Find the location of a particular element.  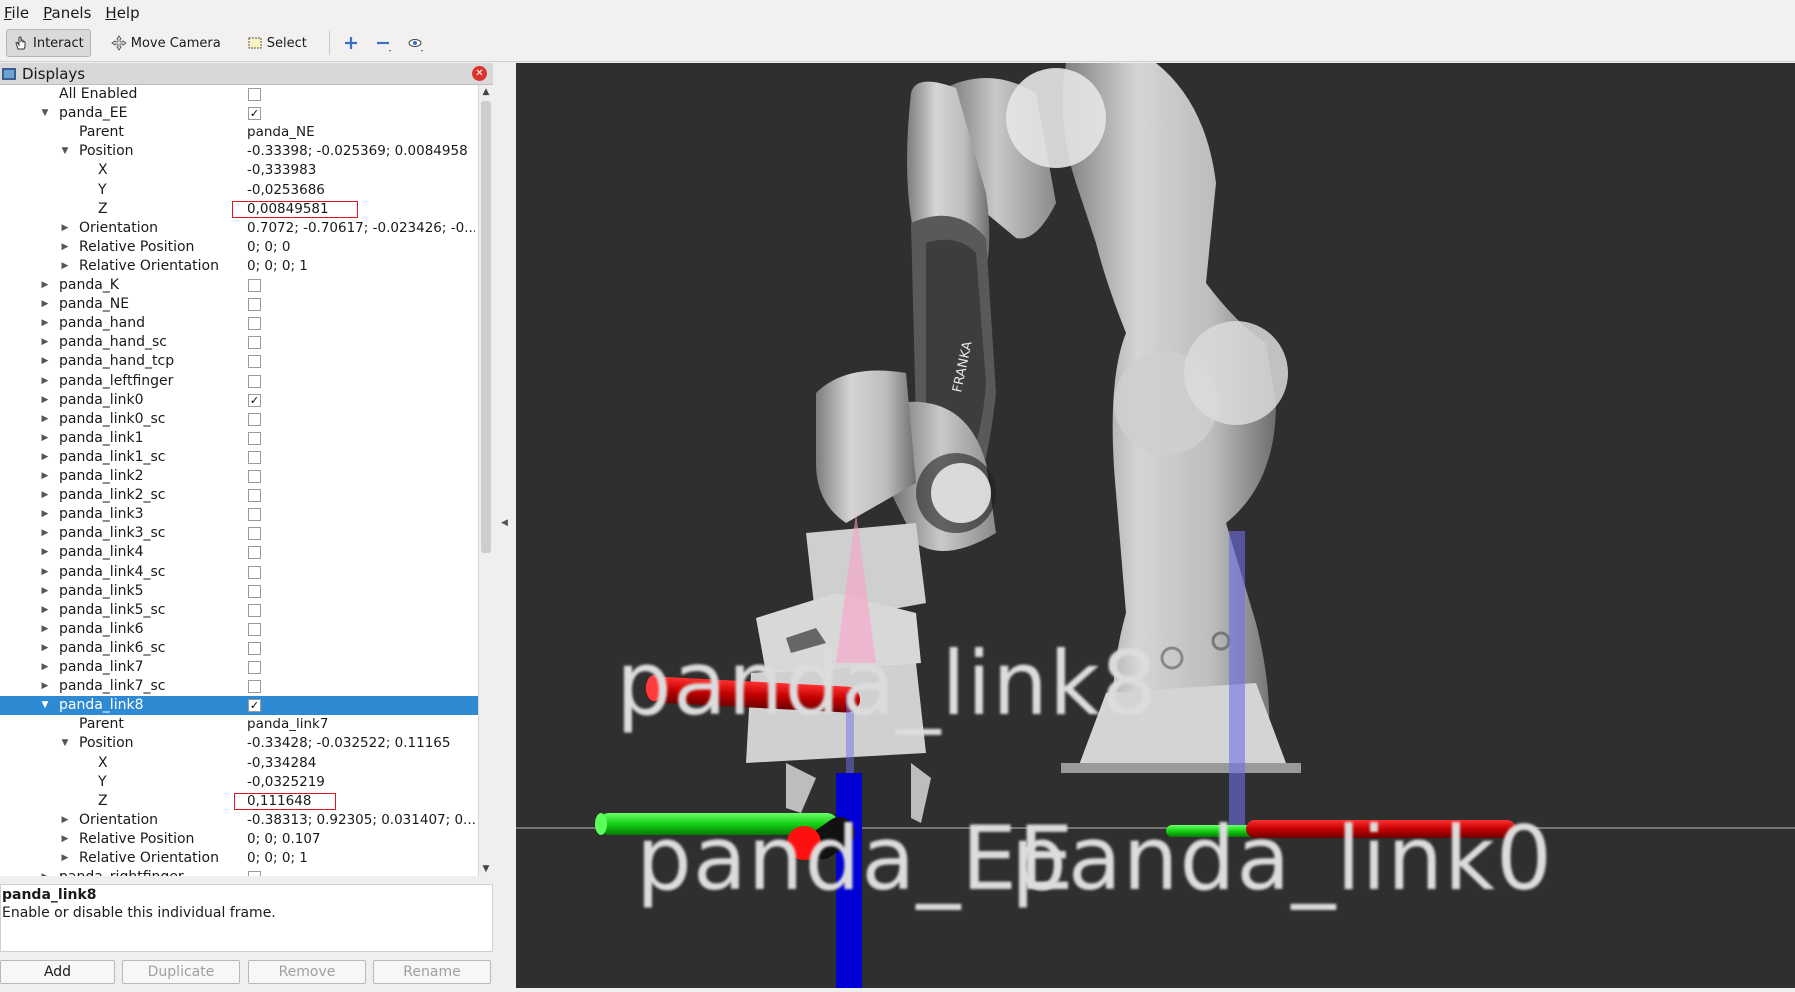

tree-scrollbar: ▲ ▼ is located at coordinates (485, 480).